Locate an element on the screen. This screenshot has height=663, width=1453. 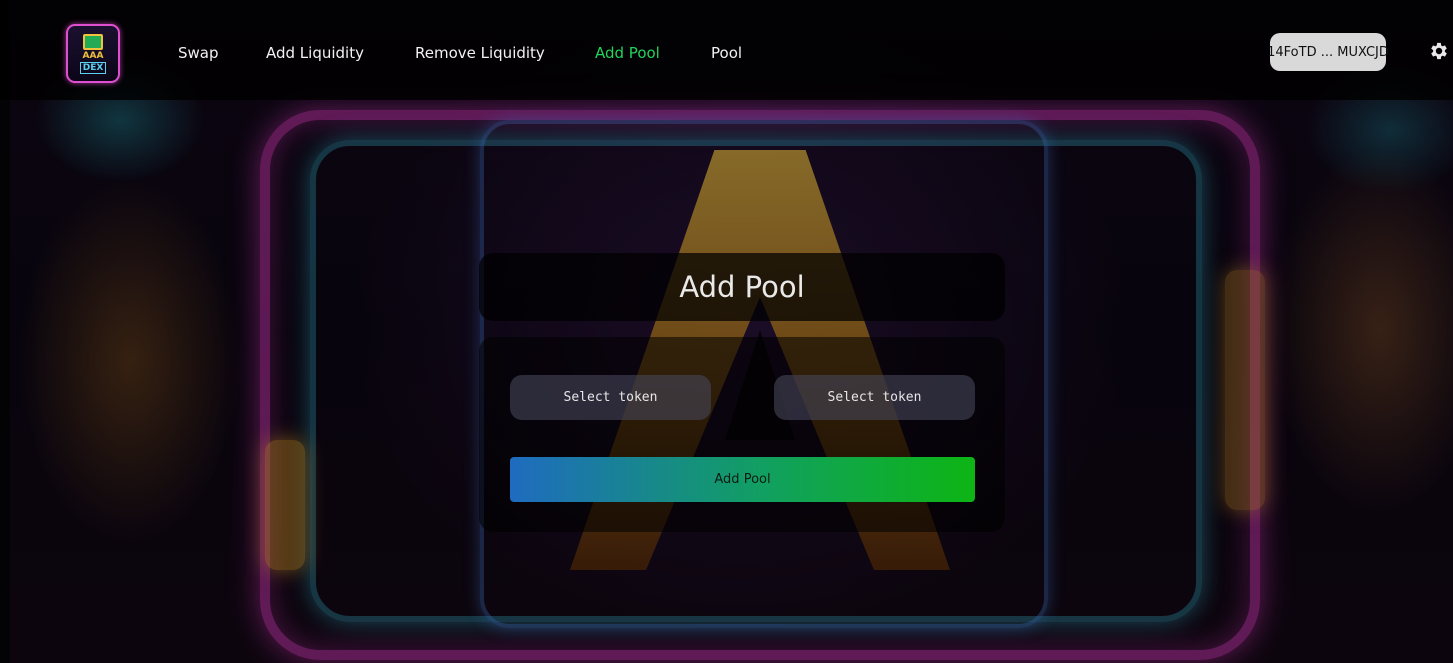
nav-add-pool: Add Pool is located at coordinates (627, 53).